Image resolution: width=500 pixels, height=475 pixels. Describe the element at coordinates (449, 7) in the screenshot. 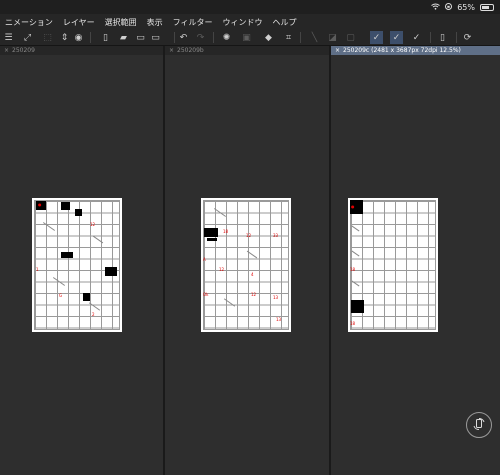

I see `rotation-lock-icon` at that location.